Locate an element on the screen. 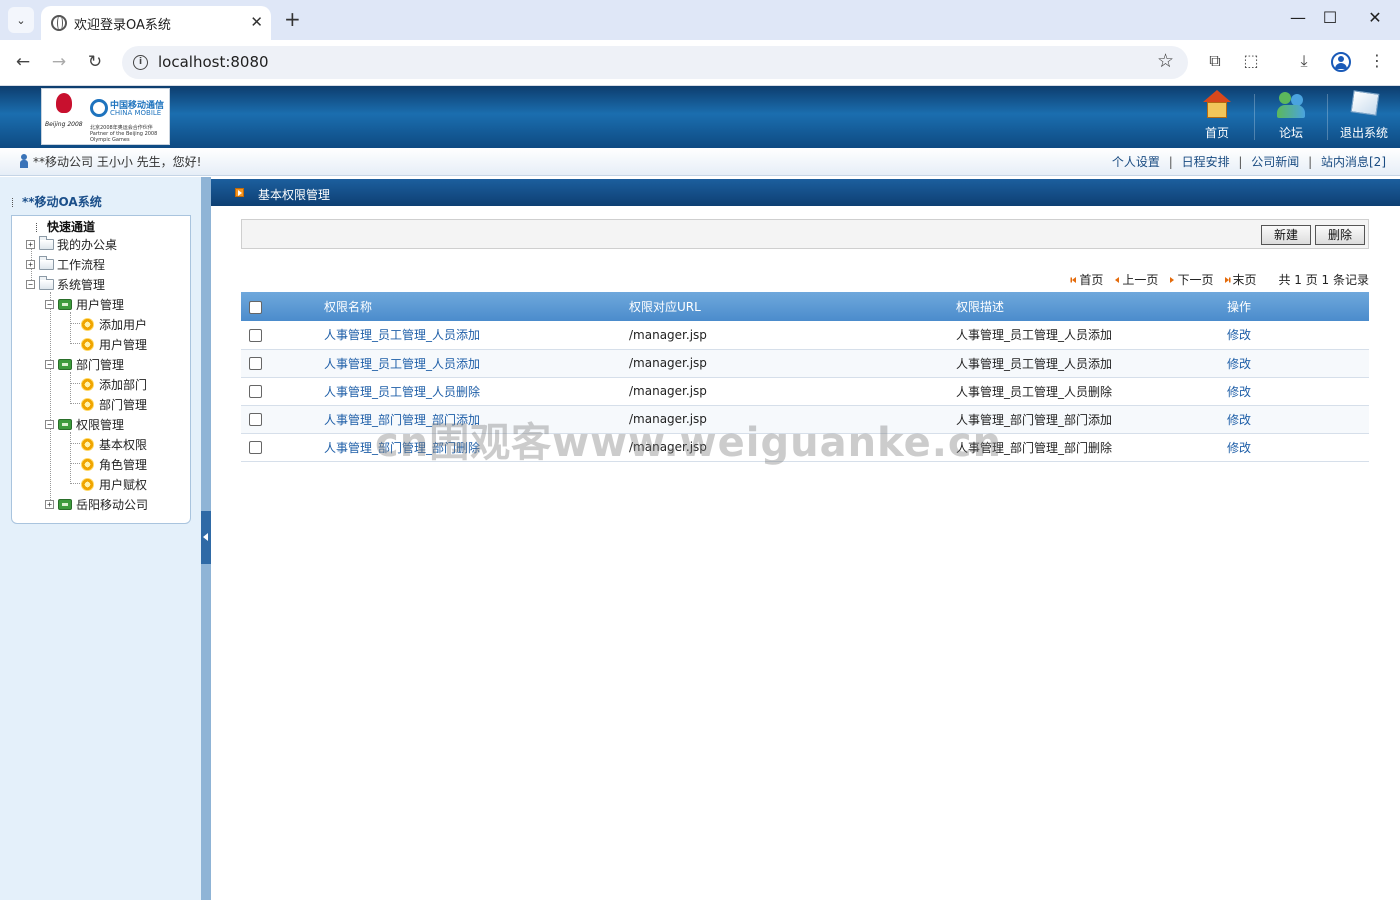  pager-last: 末页 is located at coordinates (1240, 279).